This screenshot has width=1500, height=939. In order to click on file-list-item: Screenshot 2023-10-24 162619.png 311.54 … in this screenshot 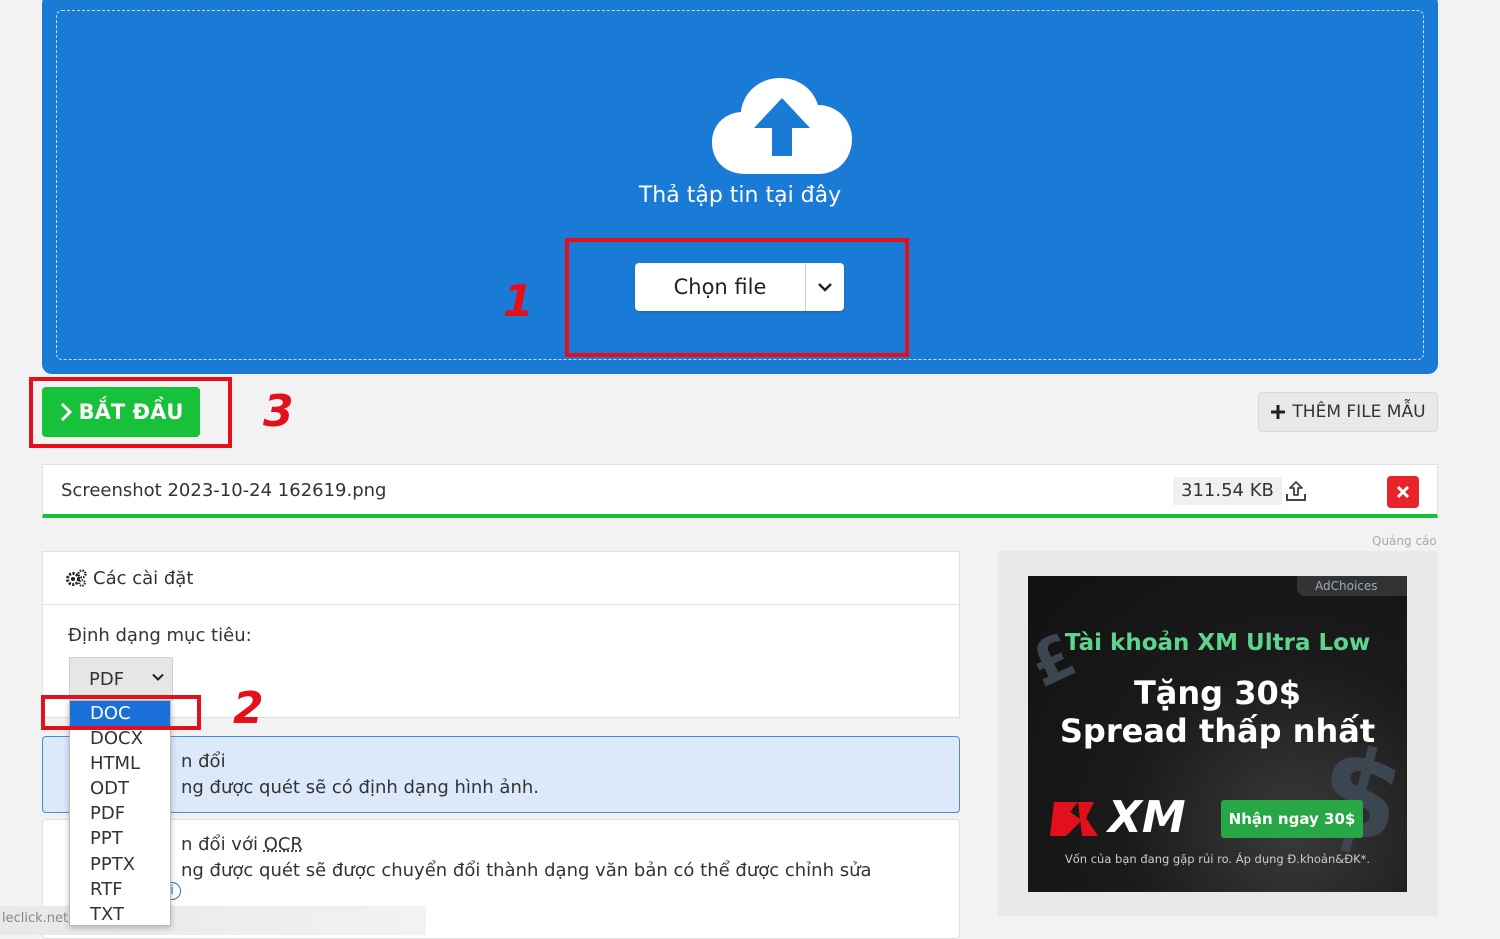, I will do `click(740, 491)`.